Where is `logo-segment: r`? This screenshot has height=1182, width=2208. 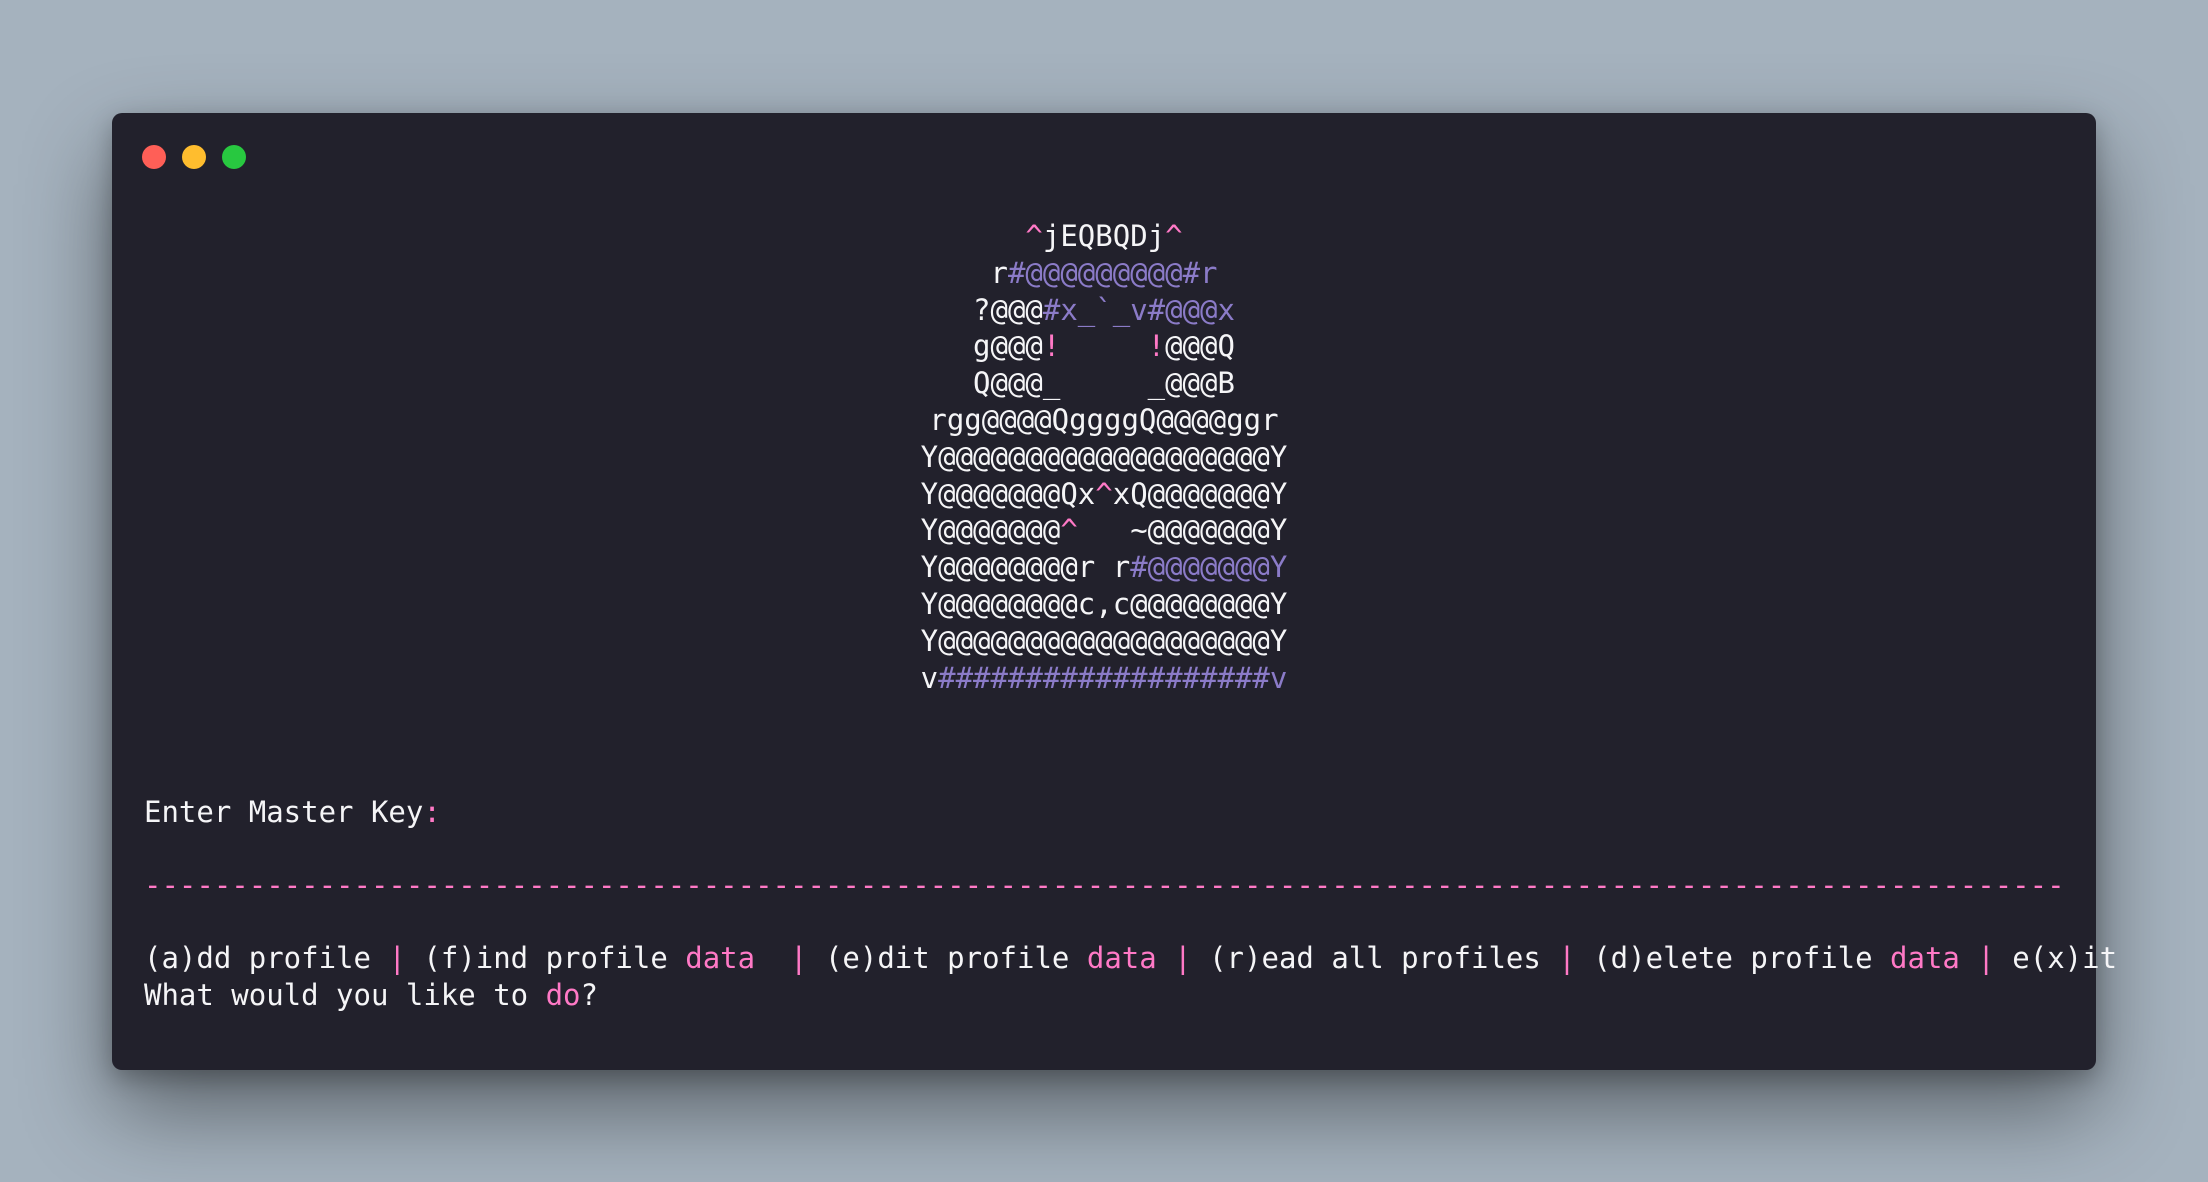 logo-segment: r is located at coordinates (999, 272).